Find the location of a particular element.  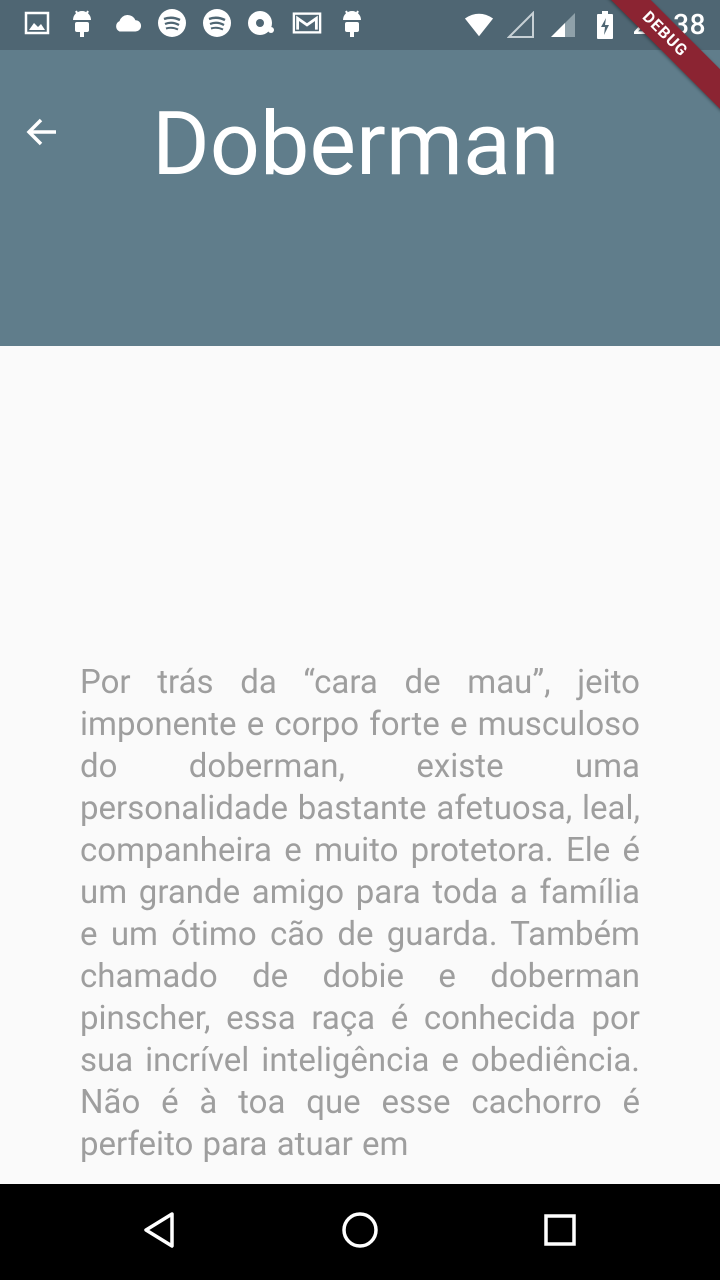

battery-charging-icon is located at coordinates (605, 25).